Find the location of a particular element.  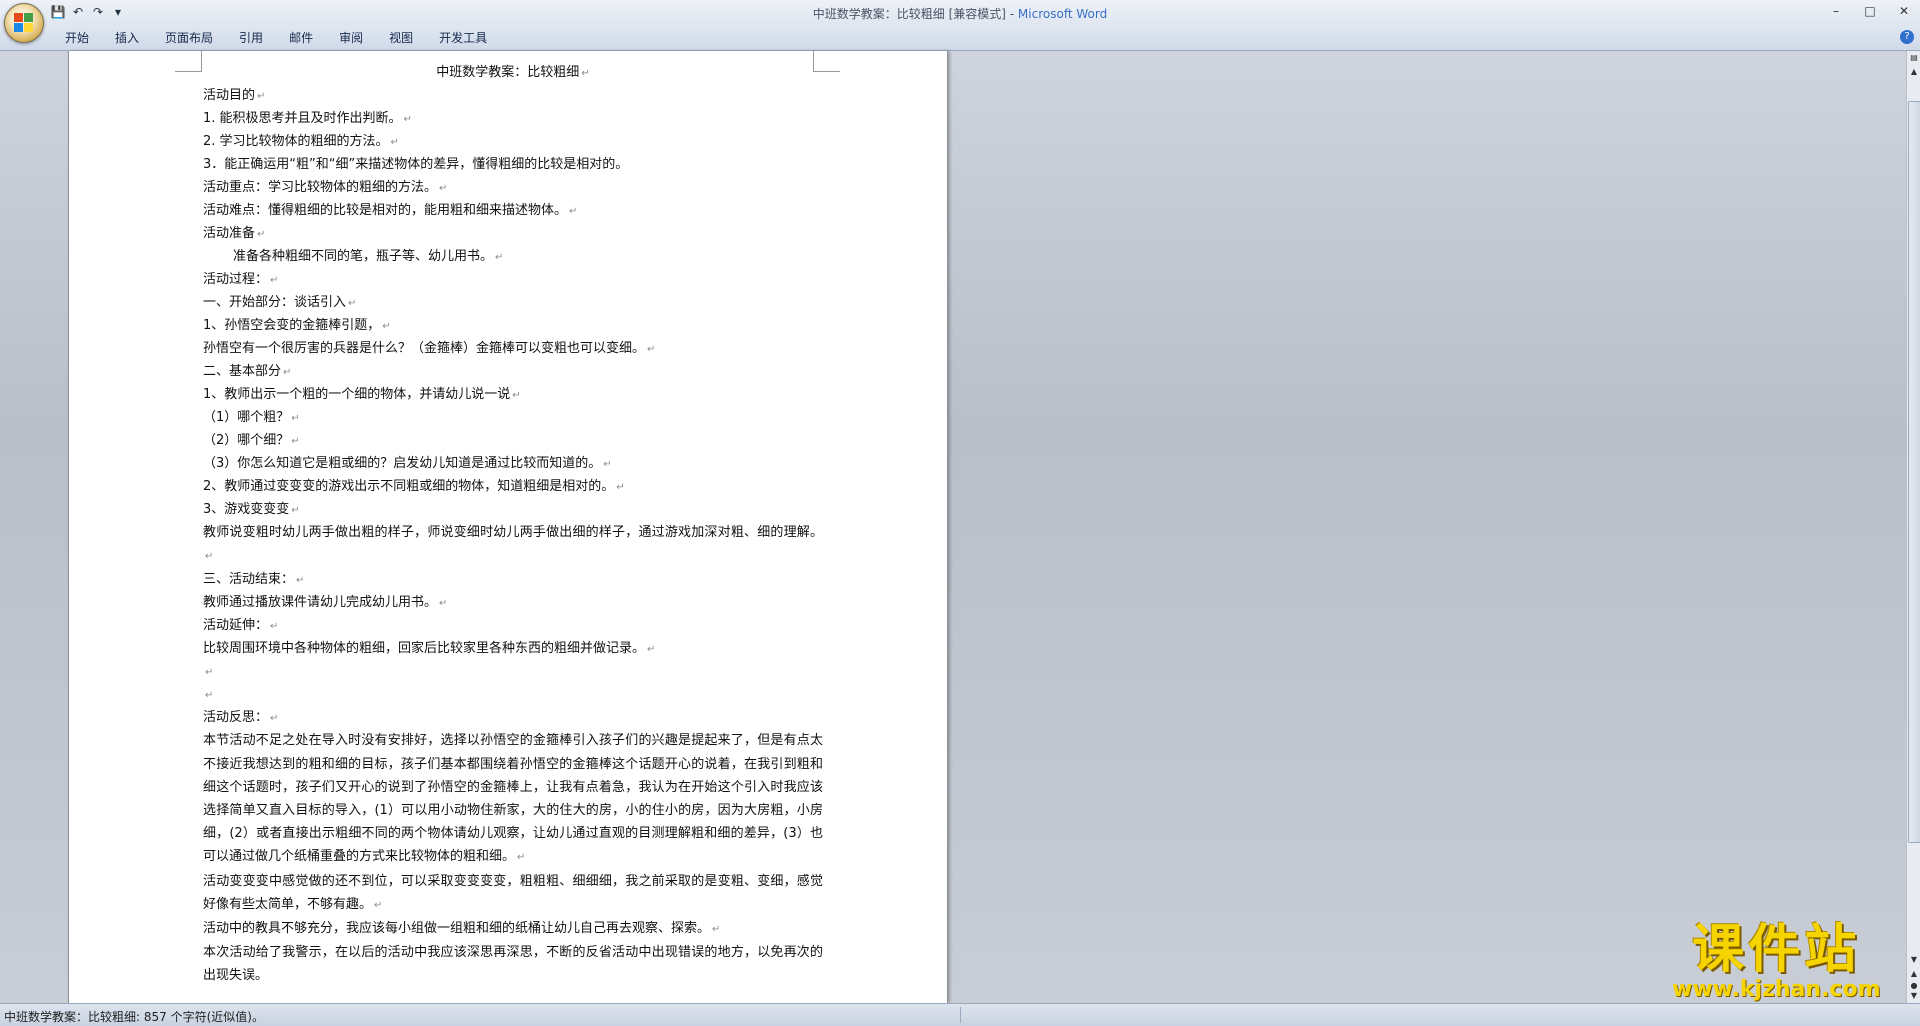

tab-developer: 开发工具 is located at coordinates (463, 38).